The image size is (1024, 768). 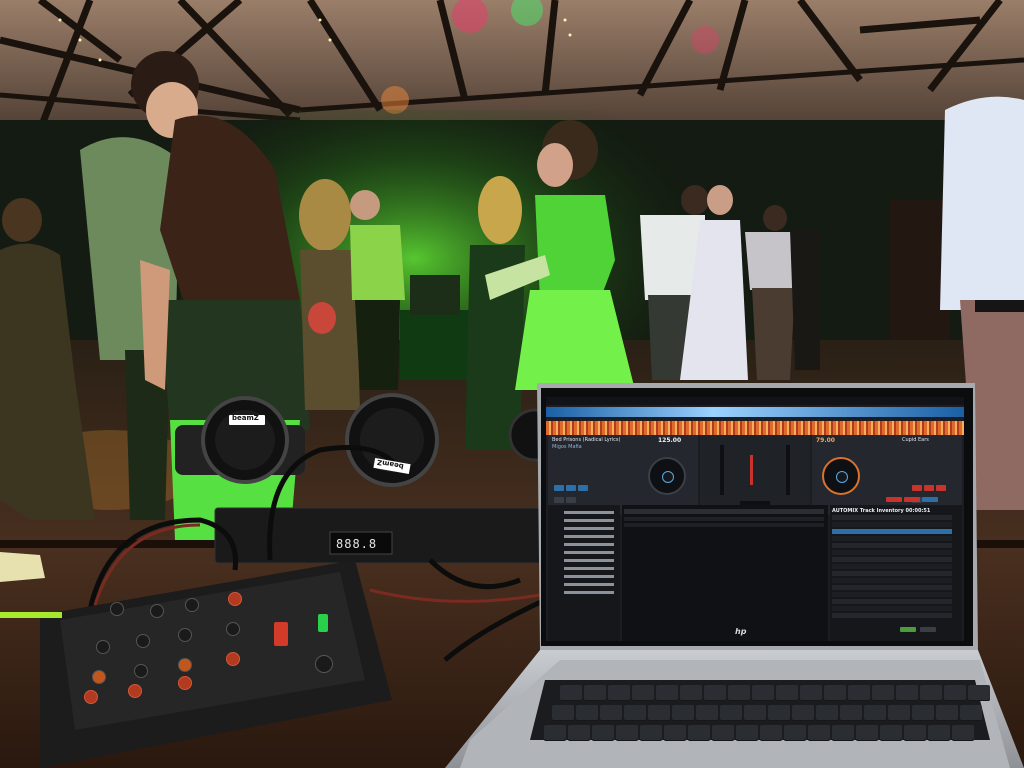 What do you see at coordinates (324, 664) in the screenshot?
I see `mixer-master-knob` at bounding box center [324, 664].